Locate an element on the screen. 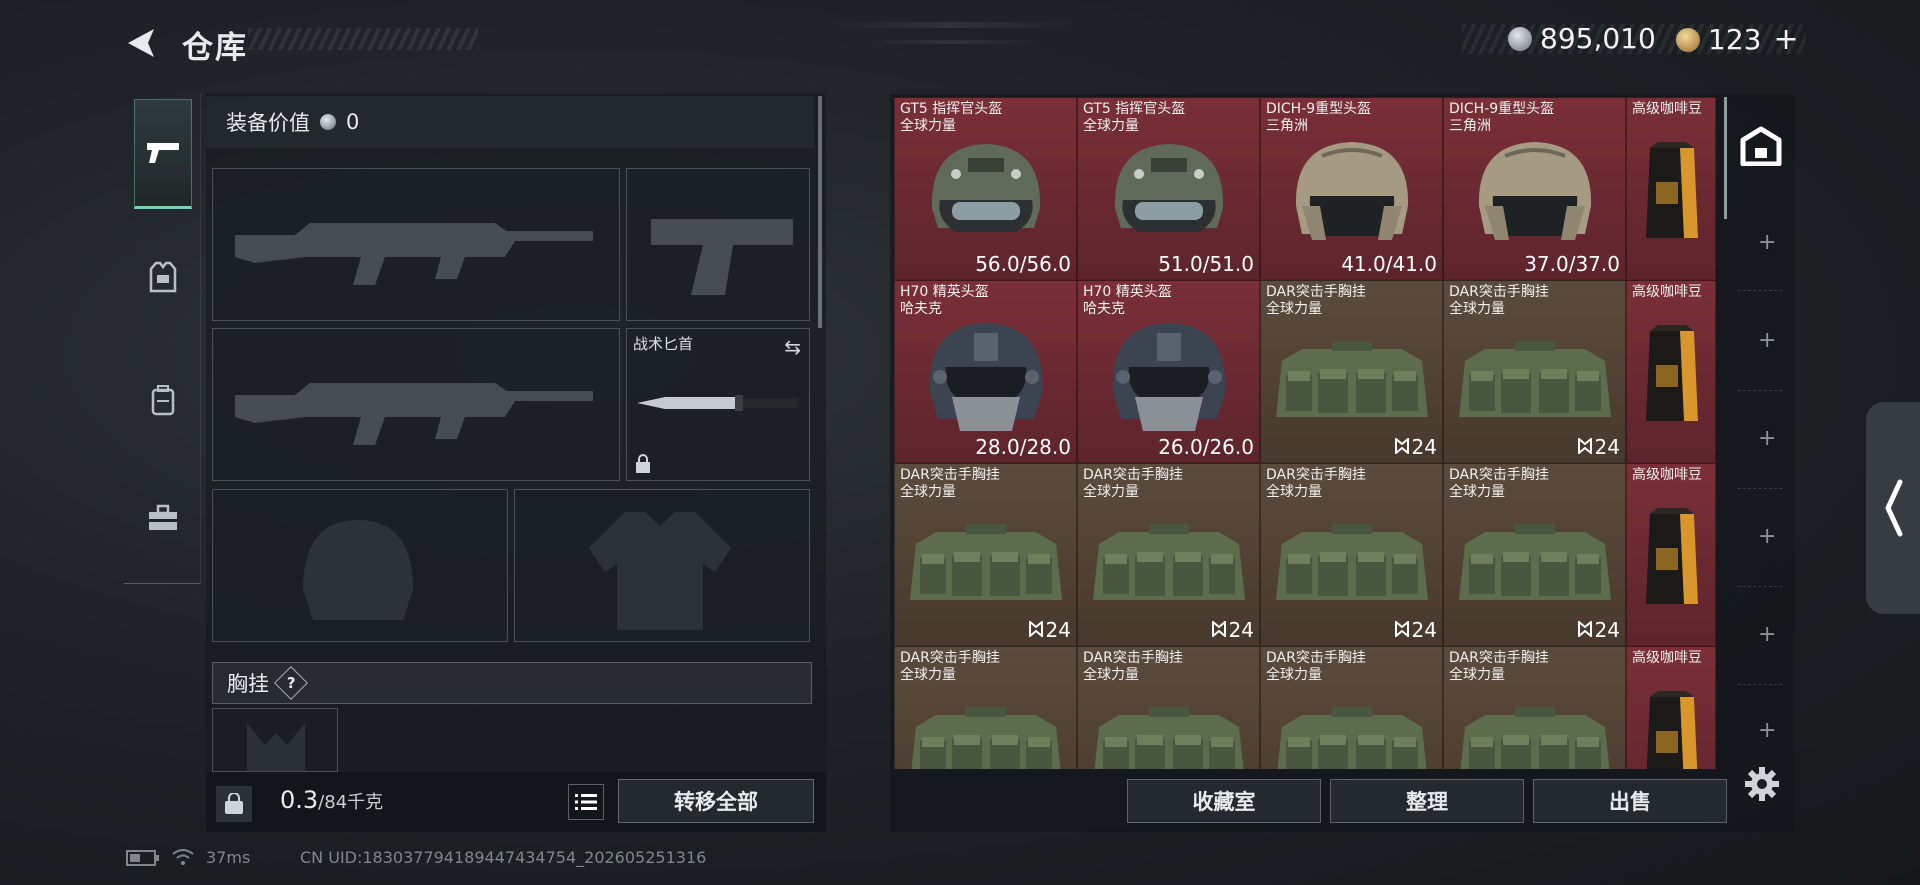 The image size is (1920, 885). organize-button: 整理 is located at coordinates (1427, 801).